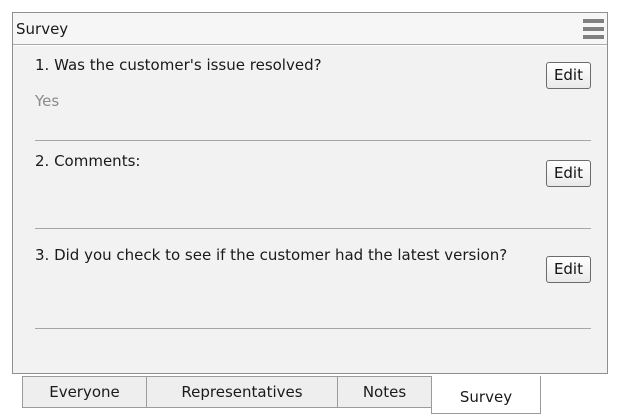 The height and width of the screenshot is (416, 618). I want to click on question-2: 2. Comments: Edit, so click(313, 182).